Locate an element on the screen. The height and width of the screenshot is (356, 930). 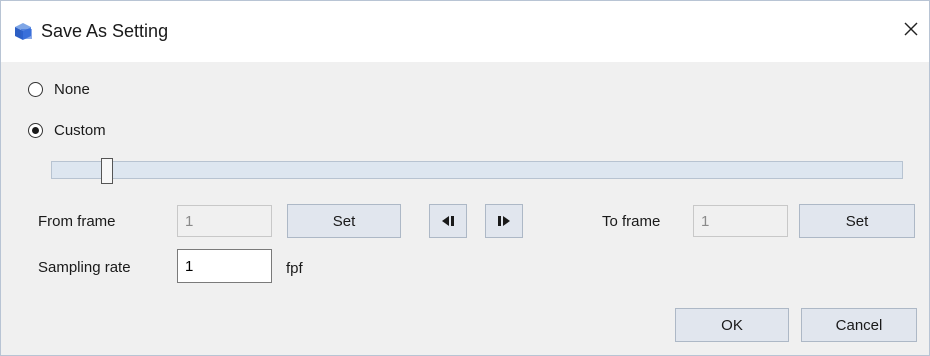
cancel-button: Cancel is located at coordinates (859, 325).